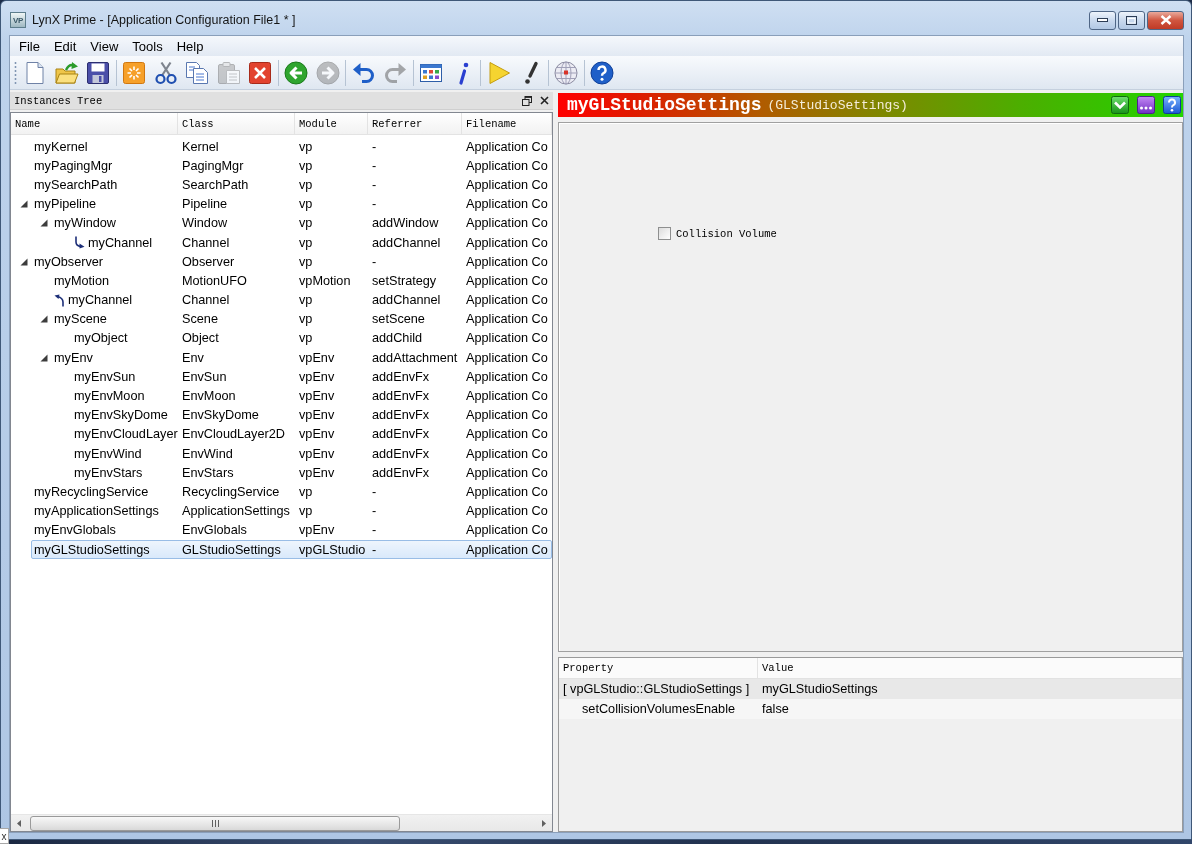 The image size is (1192, 844). Describe the element at coordinates (29, 46) in the screenshot. I see `menu-item: File` at that location.